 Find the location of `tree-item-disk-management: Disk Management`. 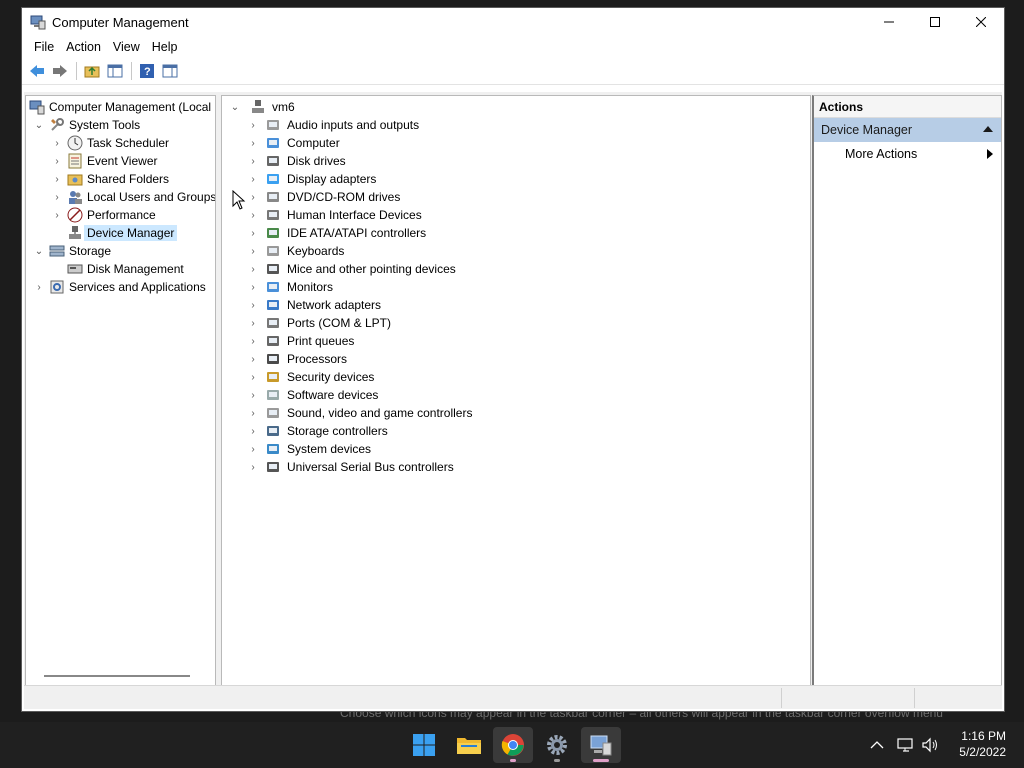

tree-item-disk-management: Disk Management is located at coordinates (117, 269).